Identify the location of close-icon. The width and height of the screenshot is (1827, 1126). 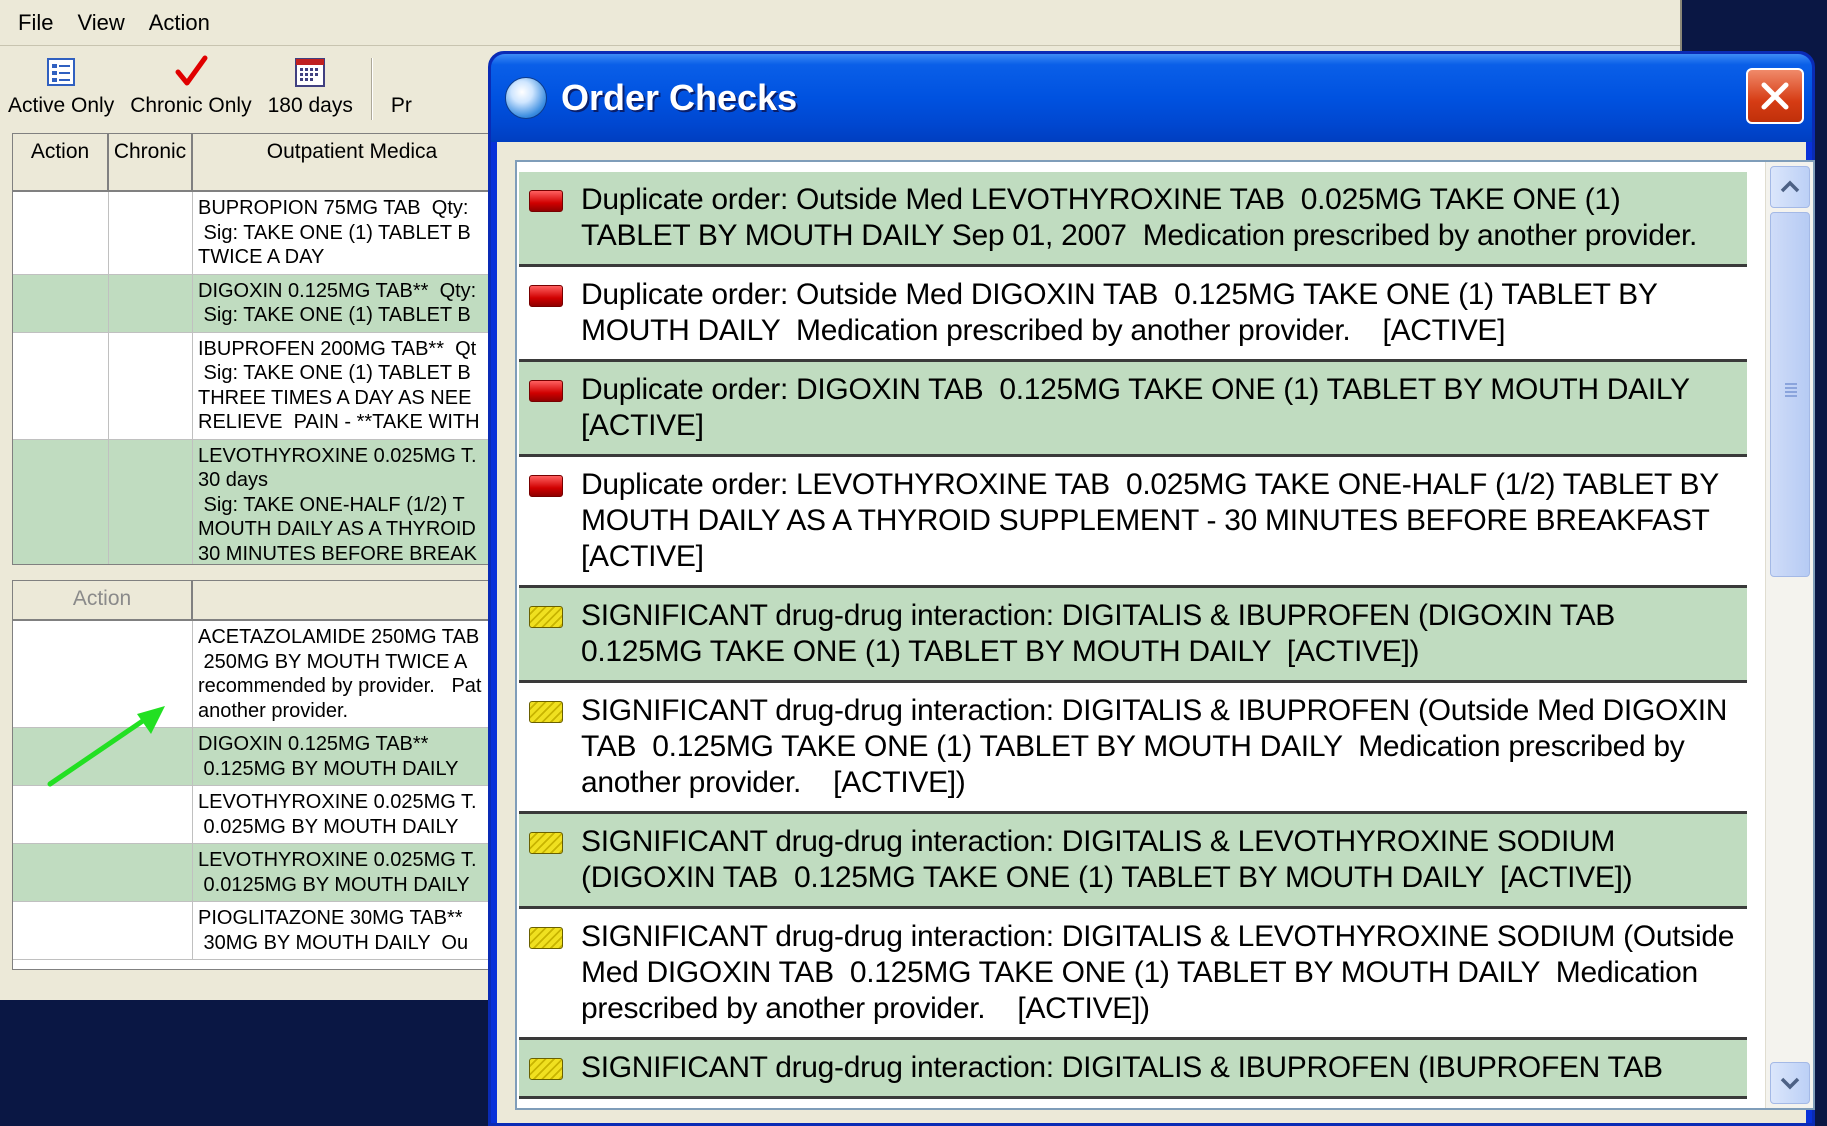
(1775, 96).